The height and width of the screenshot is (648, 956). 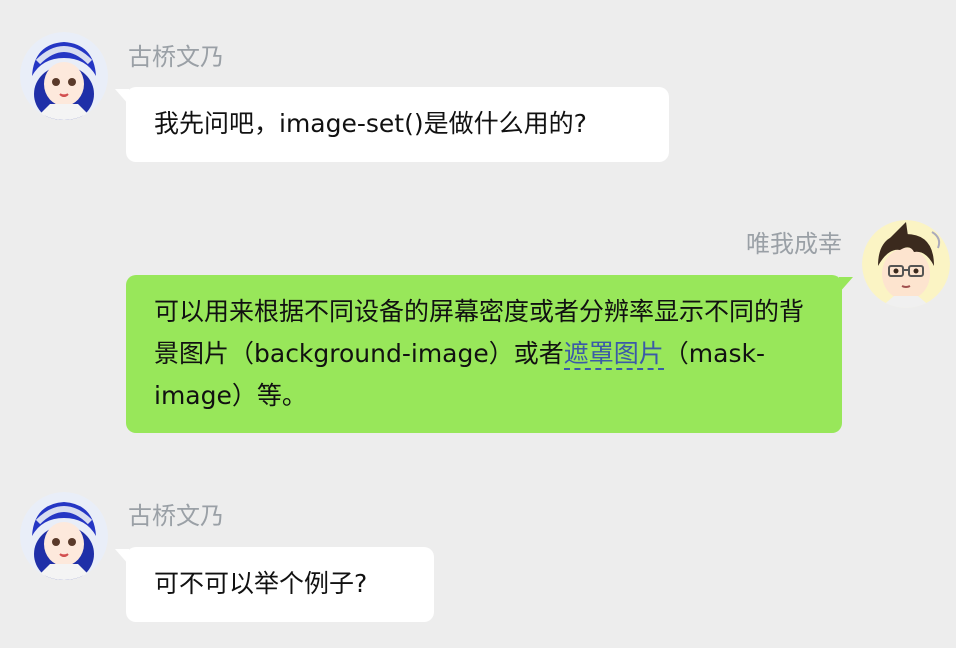 I want to click on message-bubble: 可不可以举个例子?, so click(x=274, y=584).